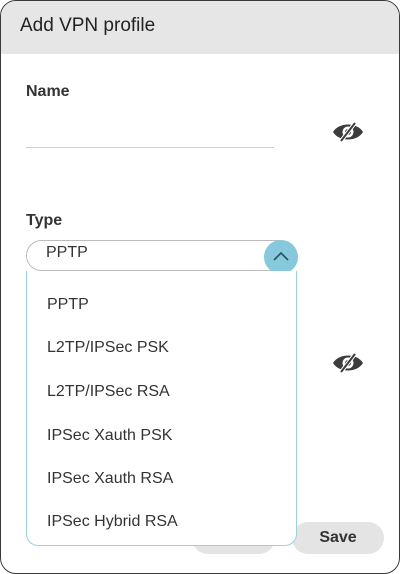 The height and width of the screenshot is (574, 400). I want to click on dialog-header: Add VPN profile, so click(200, 27).